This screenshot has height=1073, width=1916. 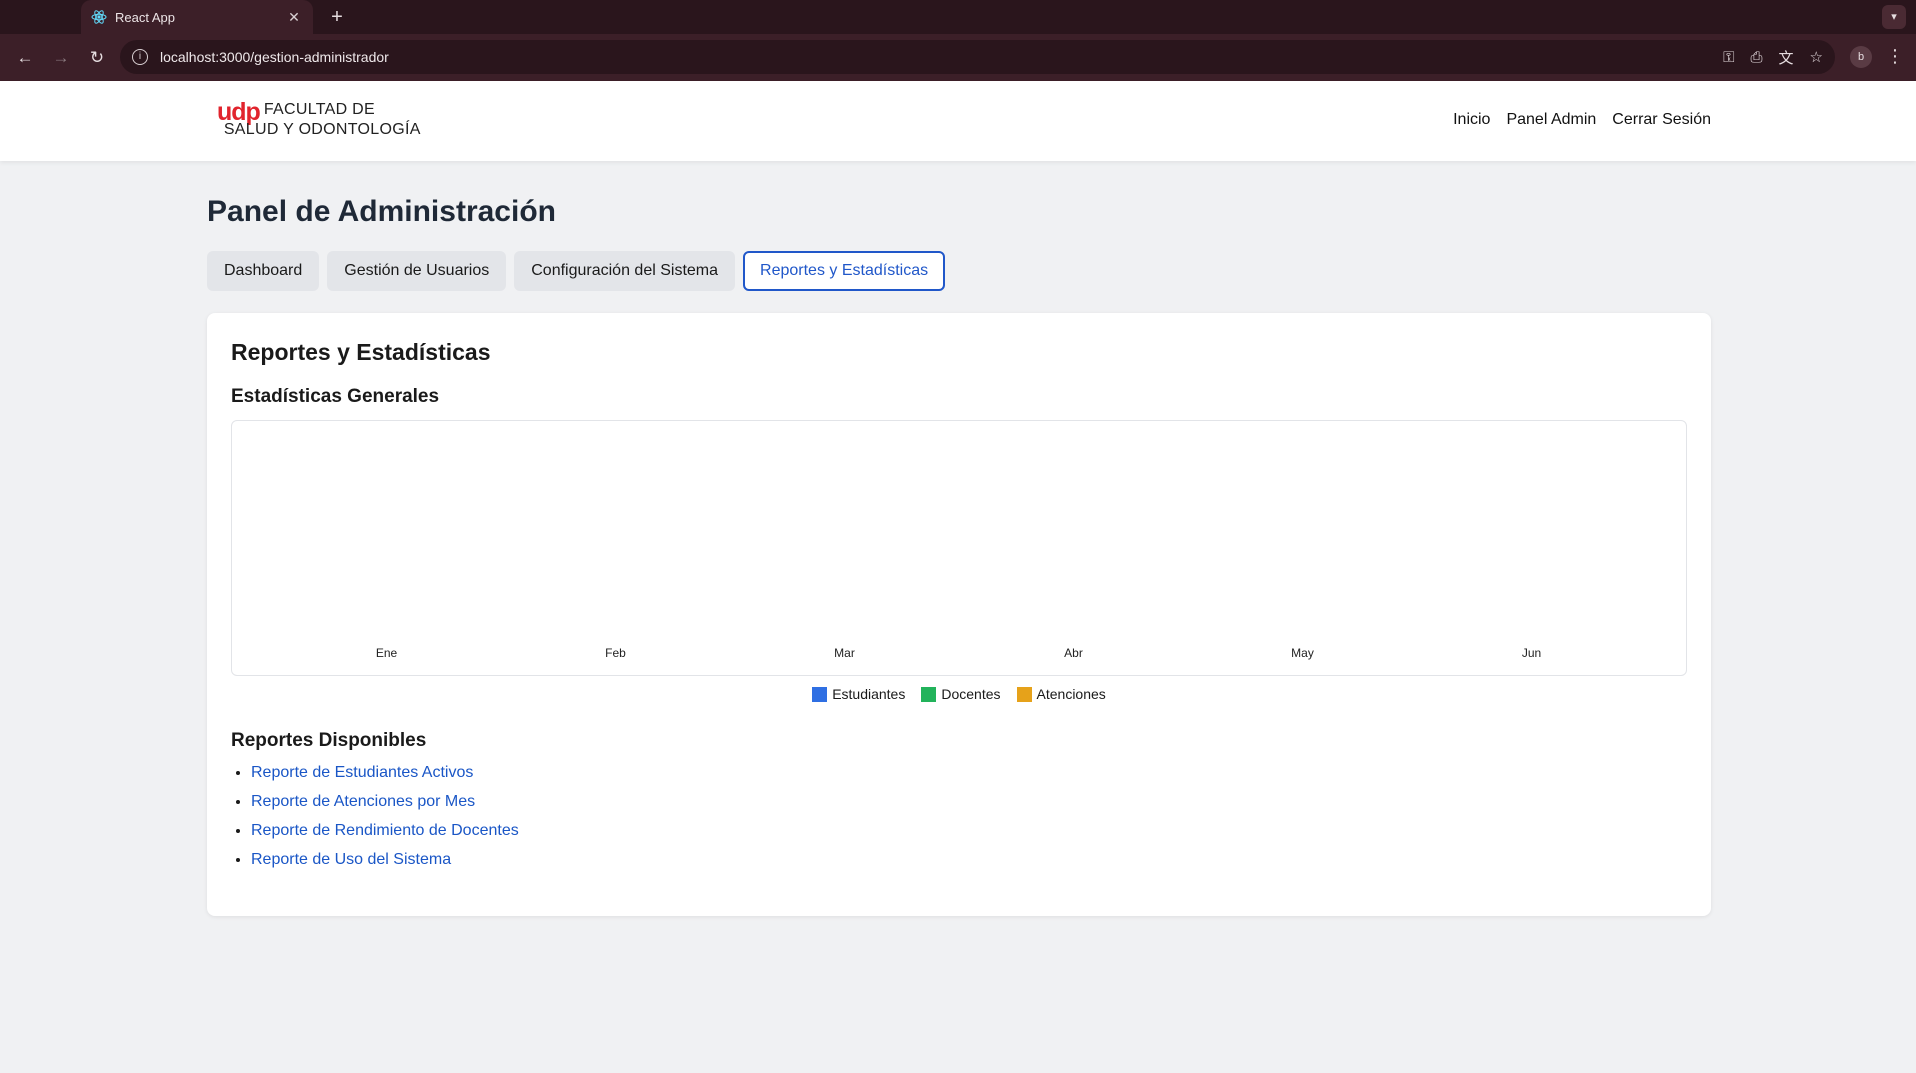 What do you see at coordinates (351, 859) in the screenshot?
I see `report-uso-sistema-link: Reporte de Uso del Sistema` at bounding box center [351, 859].